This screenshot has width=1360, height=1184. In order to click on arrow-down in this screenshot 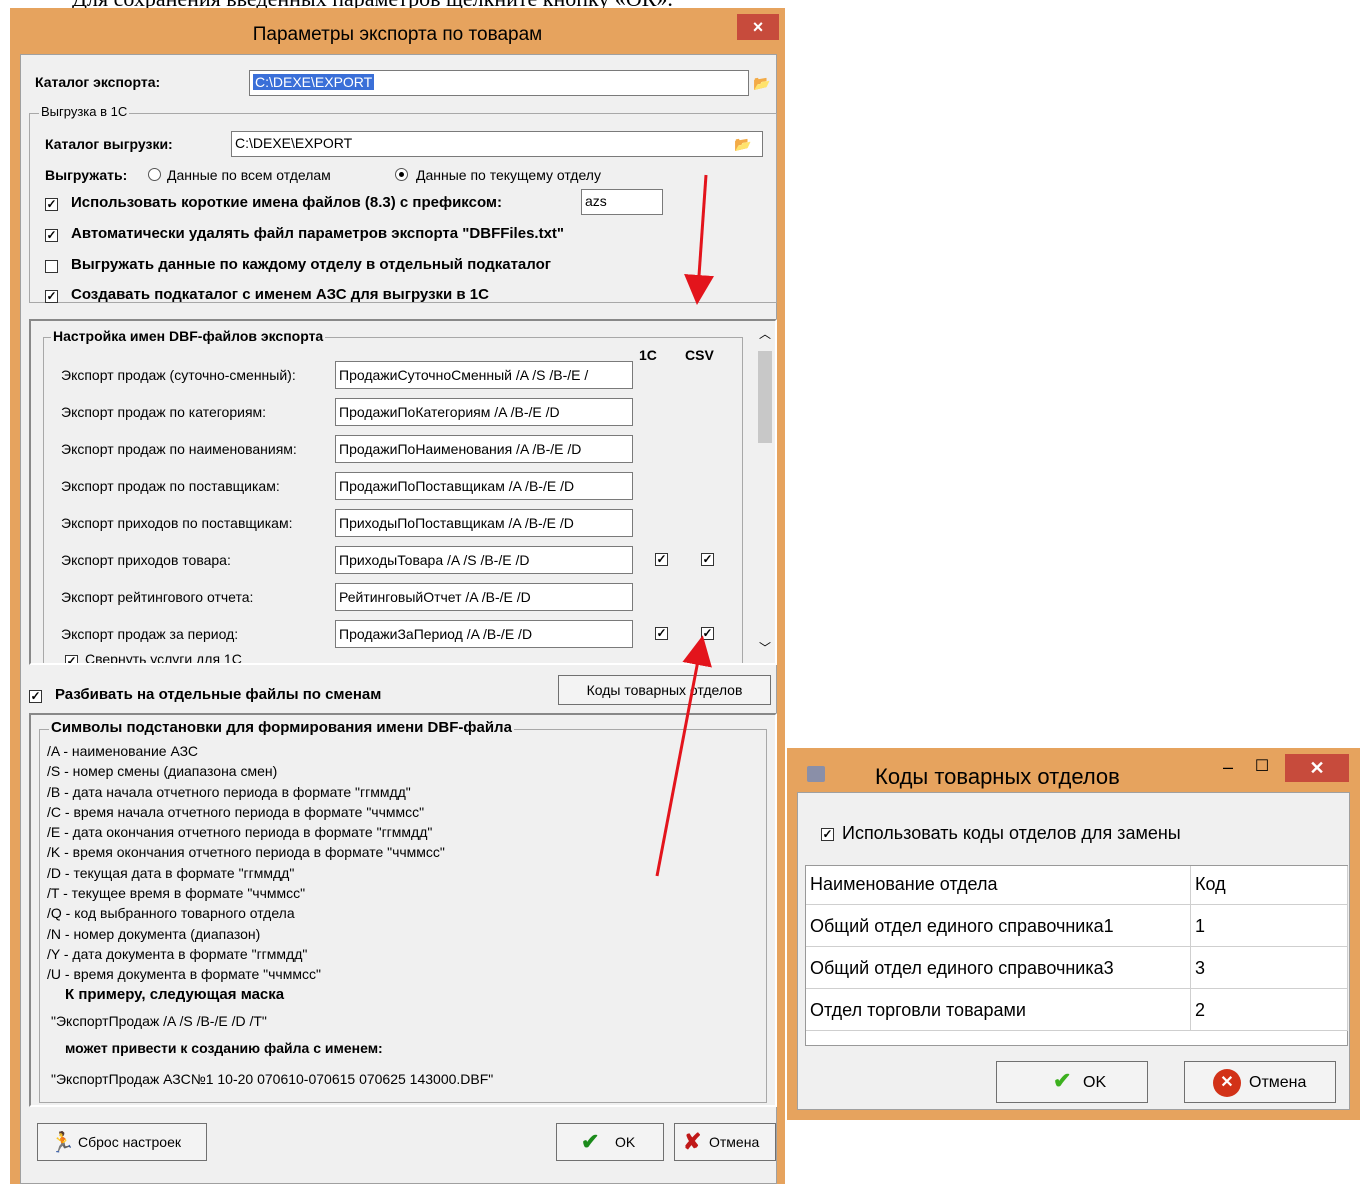, I will do `click(699, 239)`.